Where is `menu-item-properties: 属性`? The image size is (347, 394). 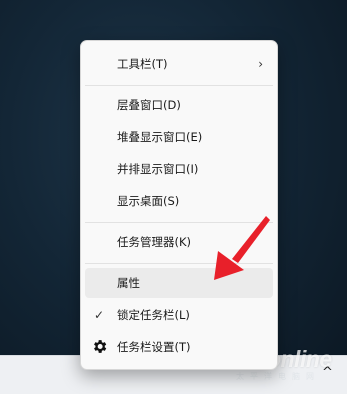
menu-item-properties: 属性 is located at coordinates (179, 283).